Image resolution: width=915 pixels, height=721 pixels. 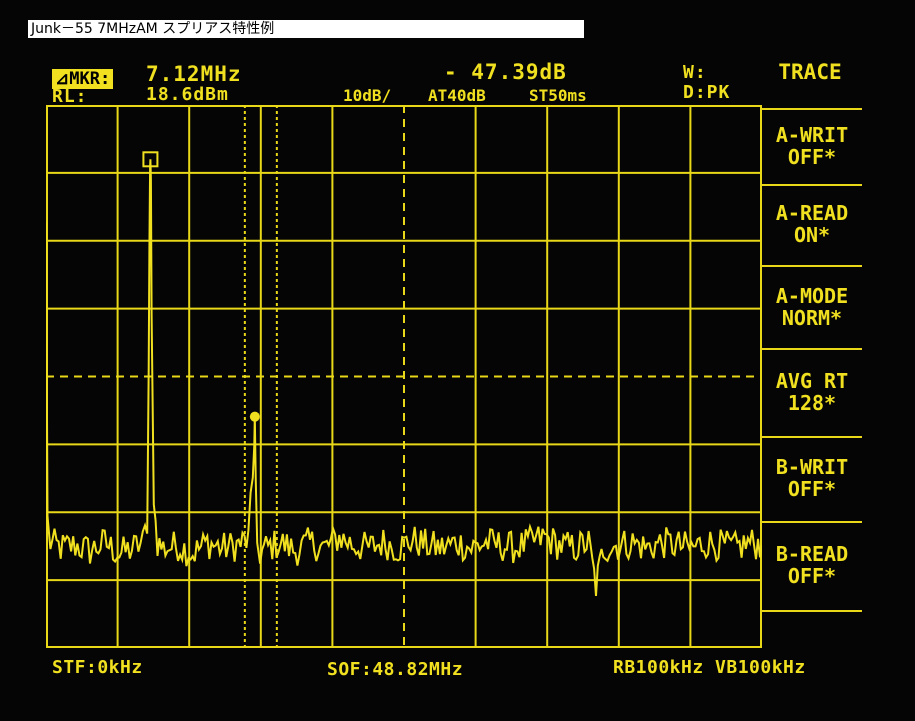 What do you see at coordinates (457, 95) in the screenshot?
I see `attenuation: AT40dB` at bounding box center [457, 95].